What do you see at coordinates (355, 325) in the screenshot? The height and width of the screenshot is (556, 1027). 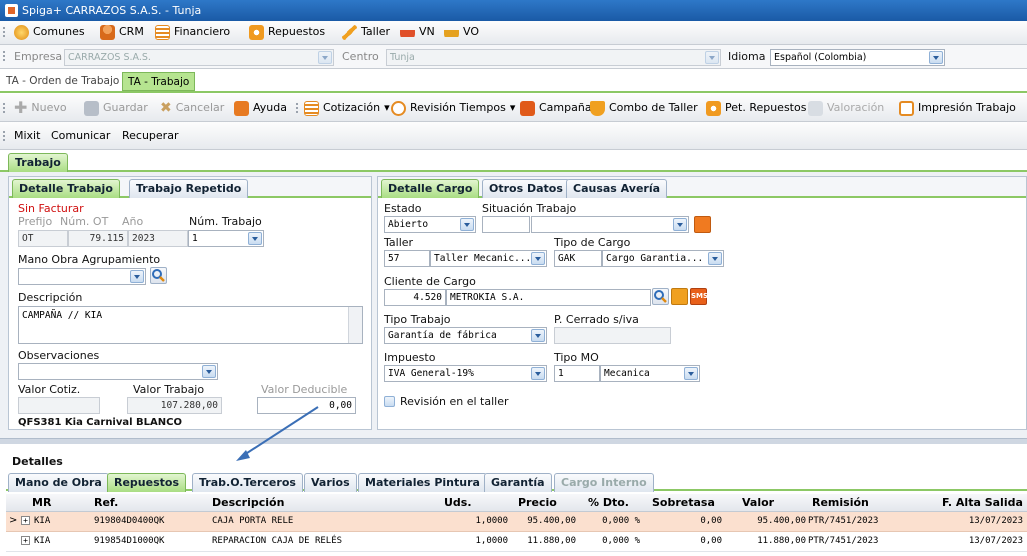 I see `scrollbar` at bounding box center [355, 325].